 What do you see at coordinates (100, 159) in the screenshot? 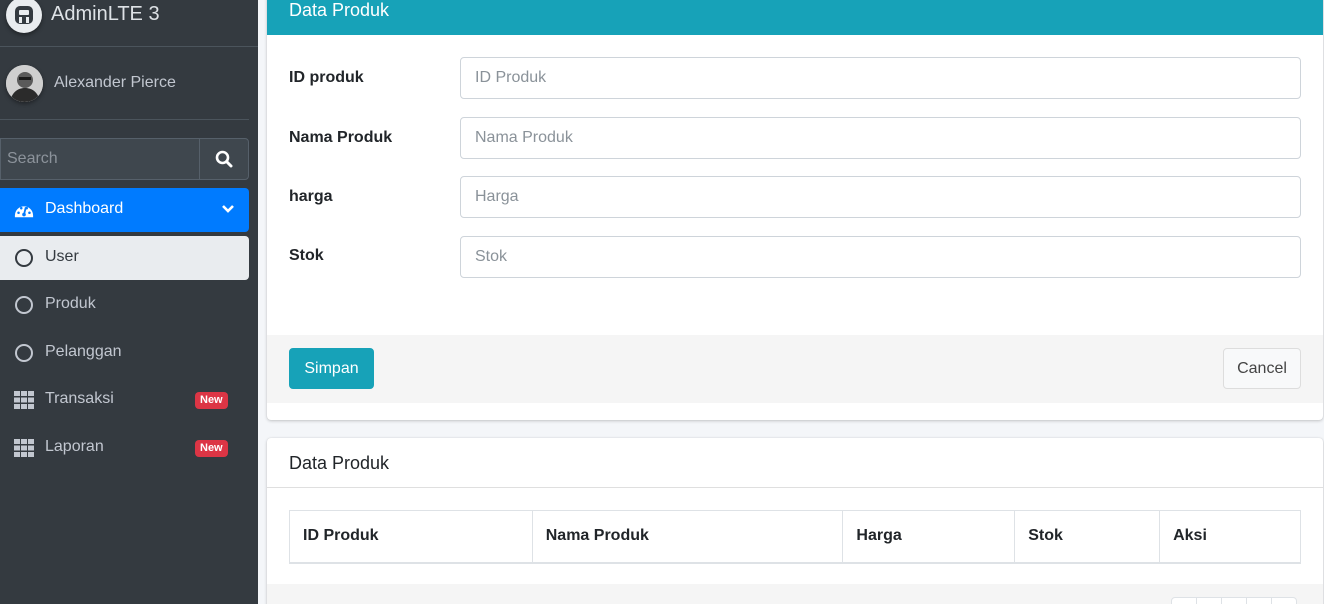
I see `search-input` at bounding box center [100, 159].